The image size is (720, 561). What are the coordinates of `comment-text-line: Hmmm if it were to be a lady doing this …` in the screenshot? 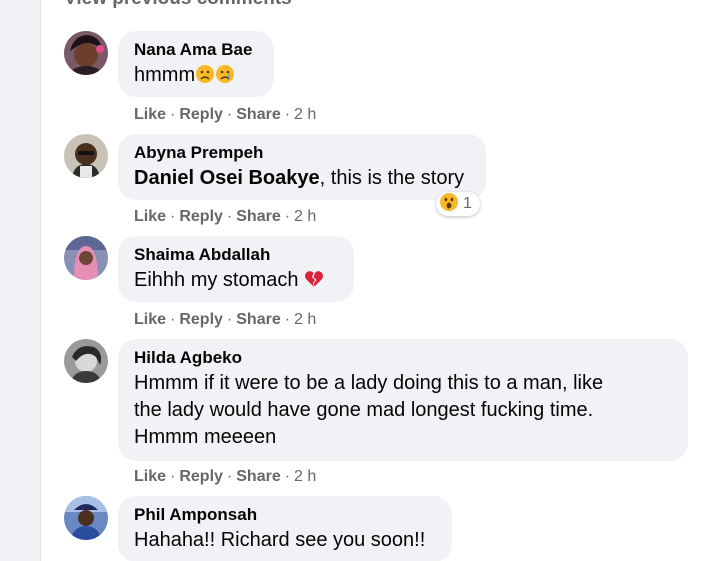 It's located at (369, 383).